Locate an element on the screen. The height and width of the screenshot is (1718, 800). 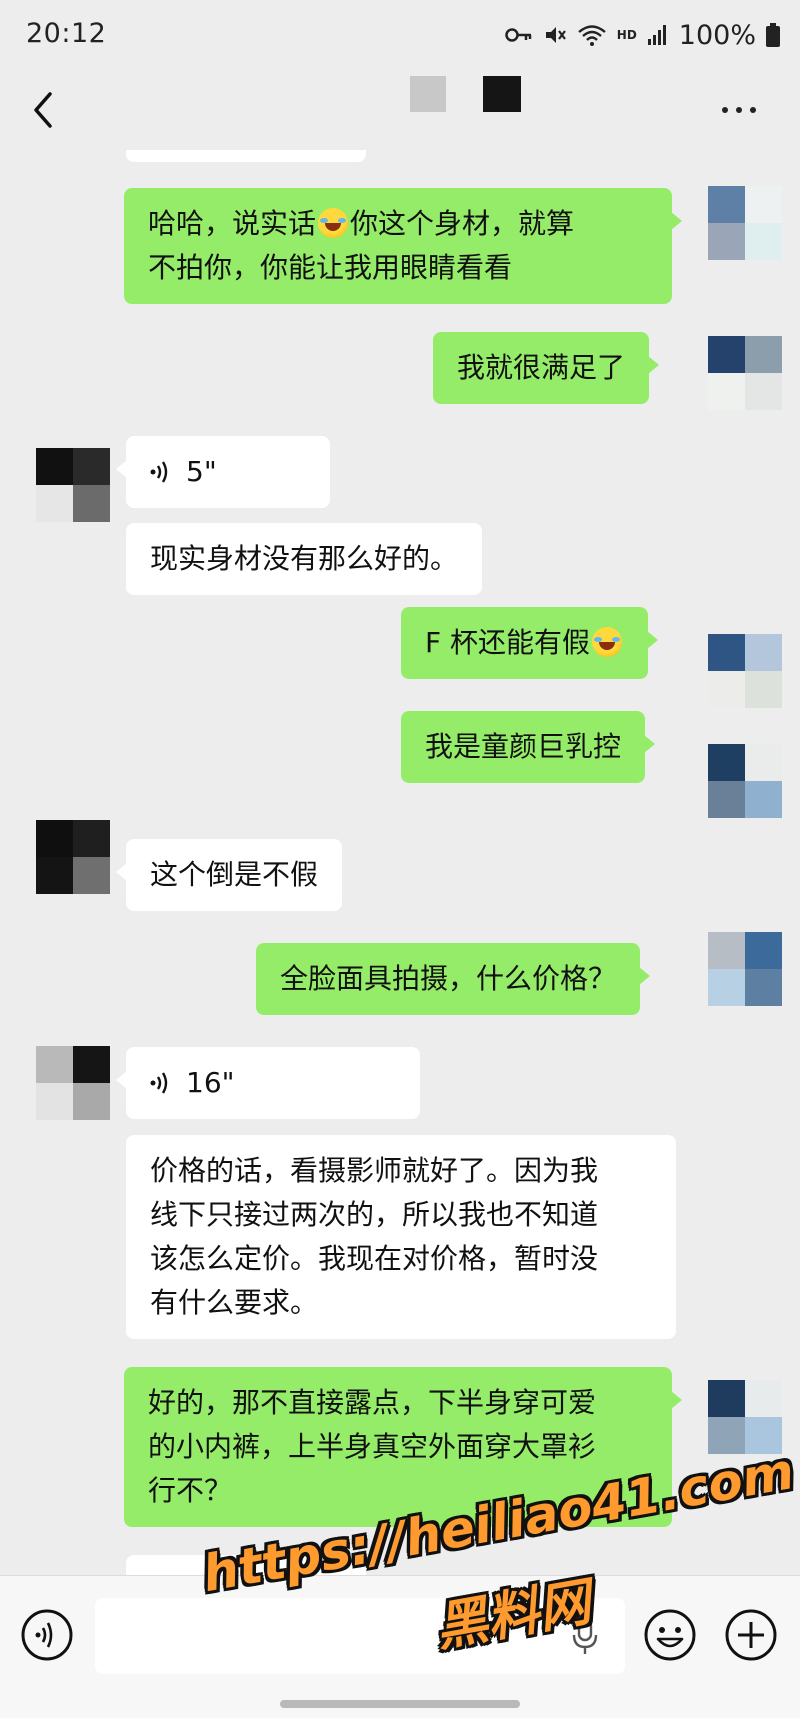
message-line: 的小内裤，上半身真空外面穿大罩衫 is located at coordinates (372, 1446).